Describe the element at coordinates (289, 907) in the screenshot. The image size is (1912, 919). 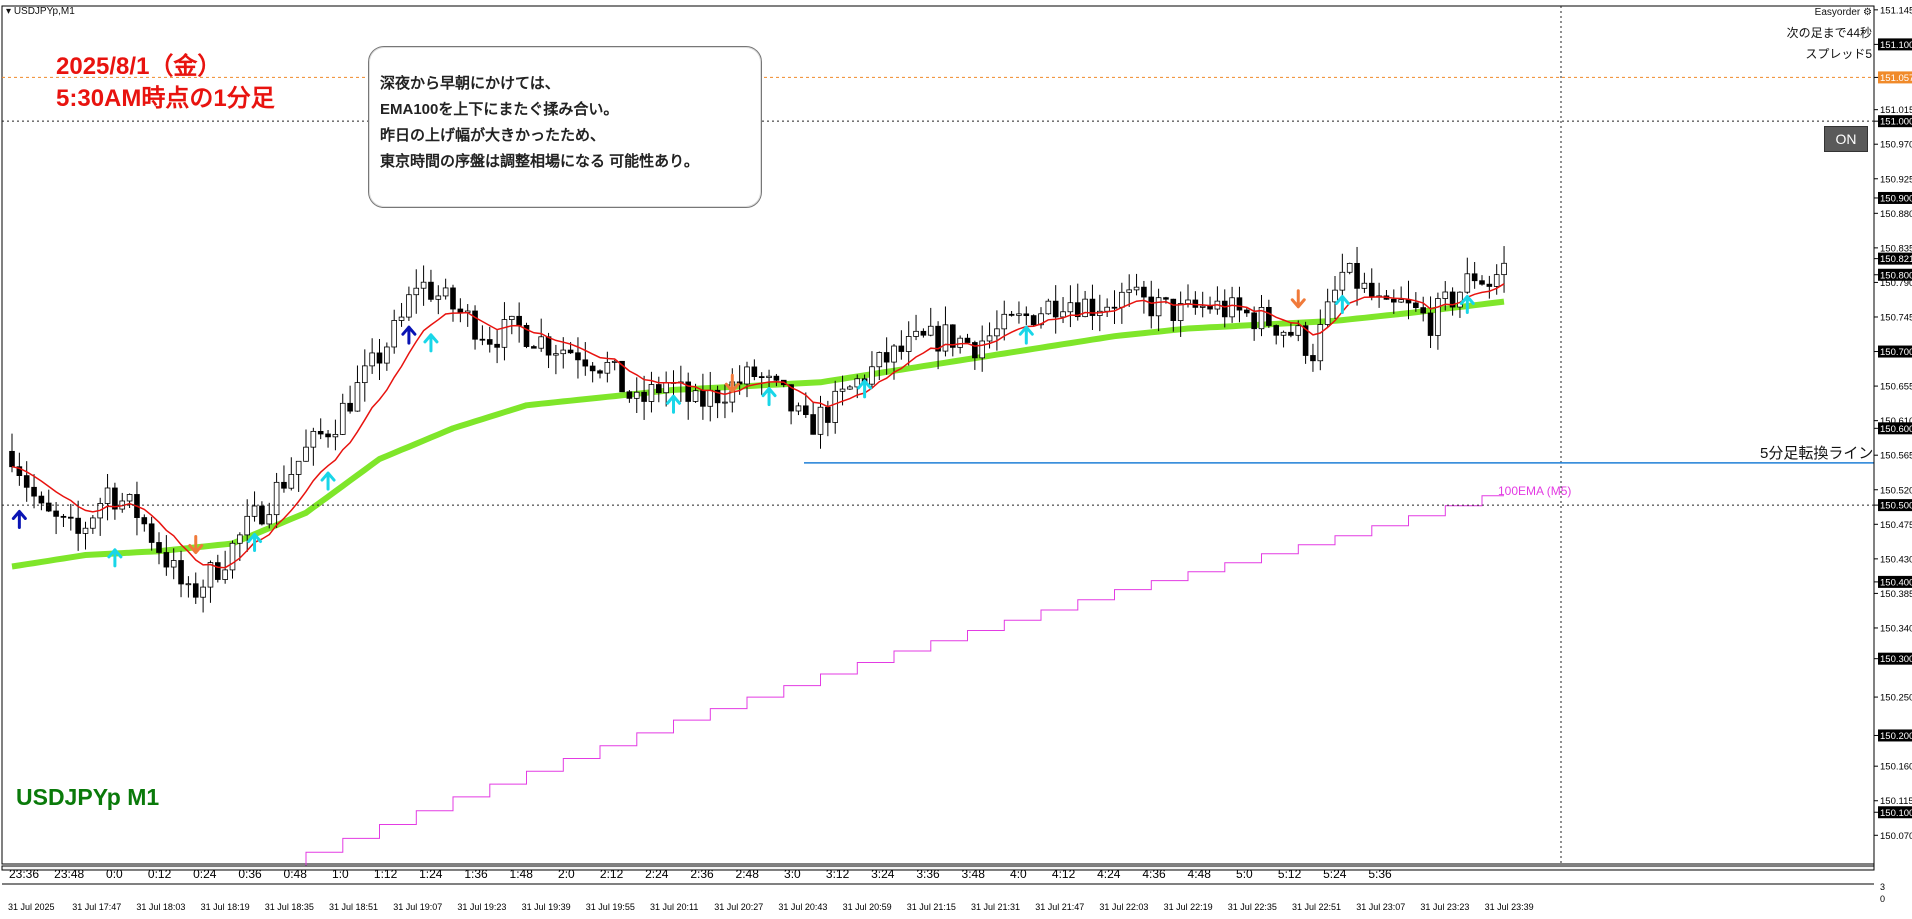
I see `date-label: 31 Jul 18:35` at that location.